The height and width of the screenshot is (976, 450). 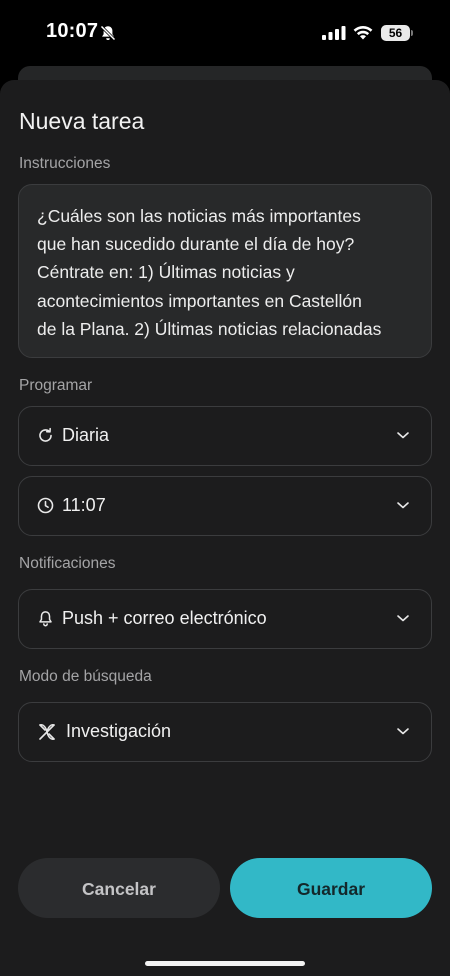 What do you see at coordinates (334, 33) in the screenshot?
I see `signal-icon` at bounding box center [334, 33].